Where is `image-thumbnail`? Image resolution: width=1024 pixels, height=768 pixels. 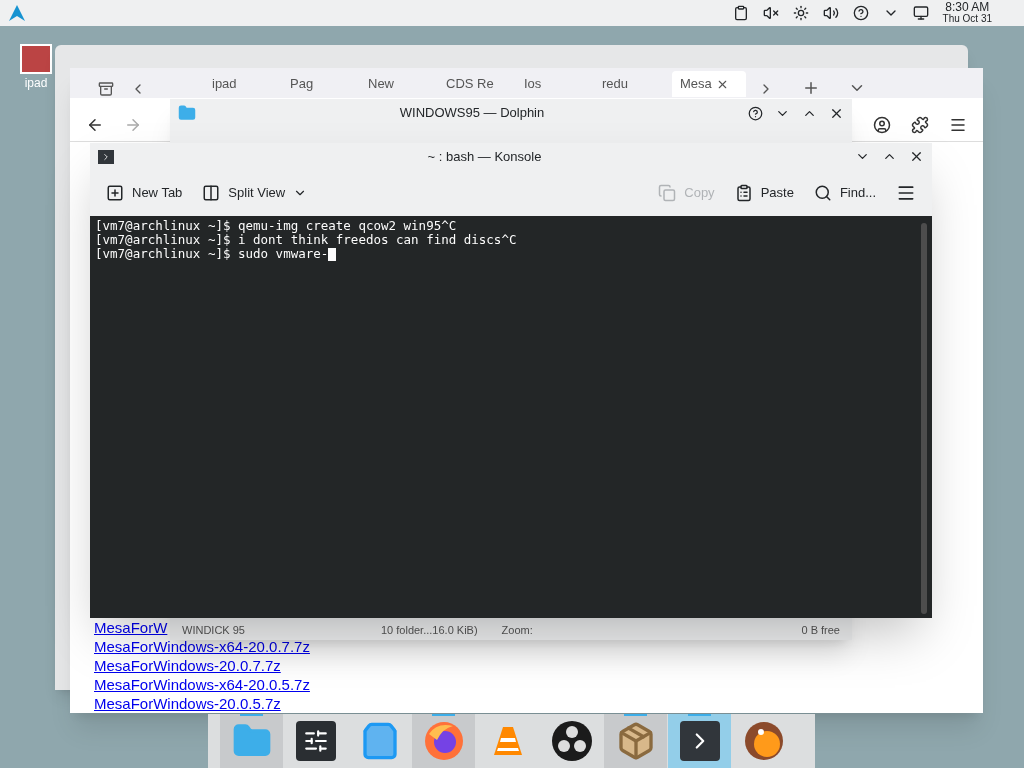
image-thumbnail is located at coordinates (36, 59).